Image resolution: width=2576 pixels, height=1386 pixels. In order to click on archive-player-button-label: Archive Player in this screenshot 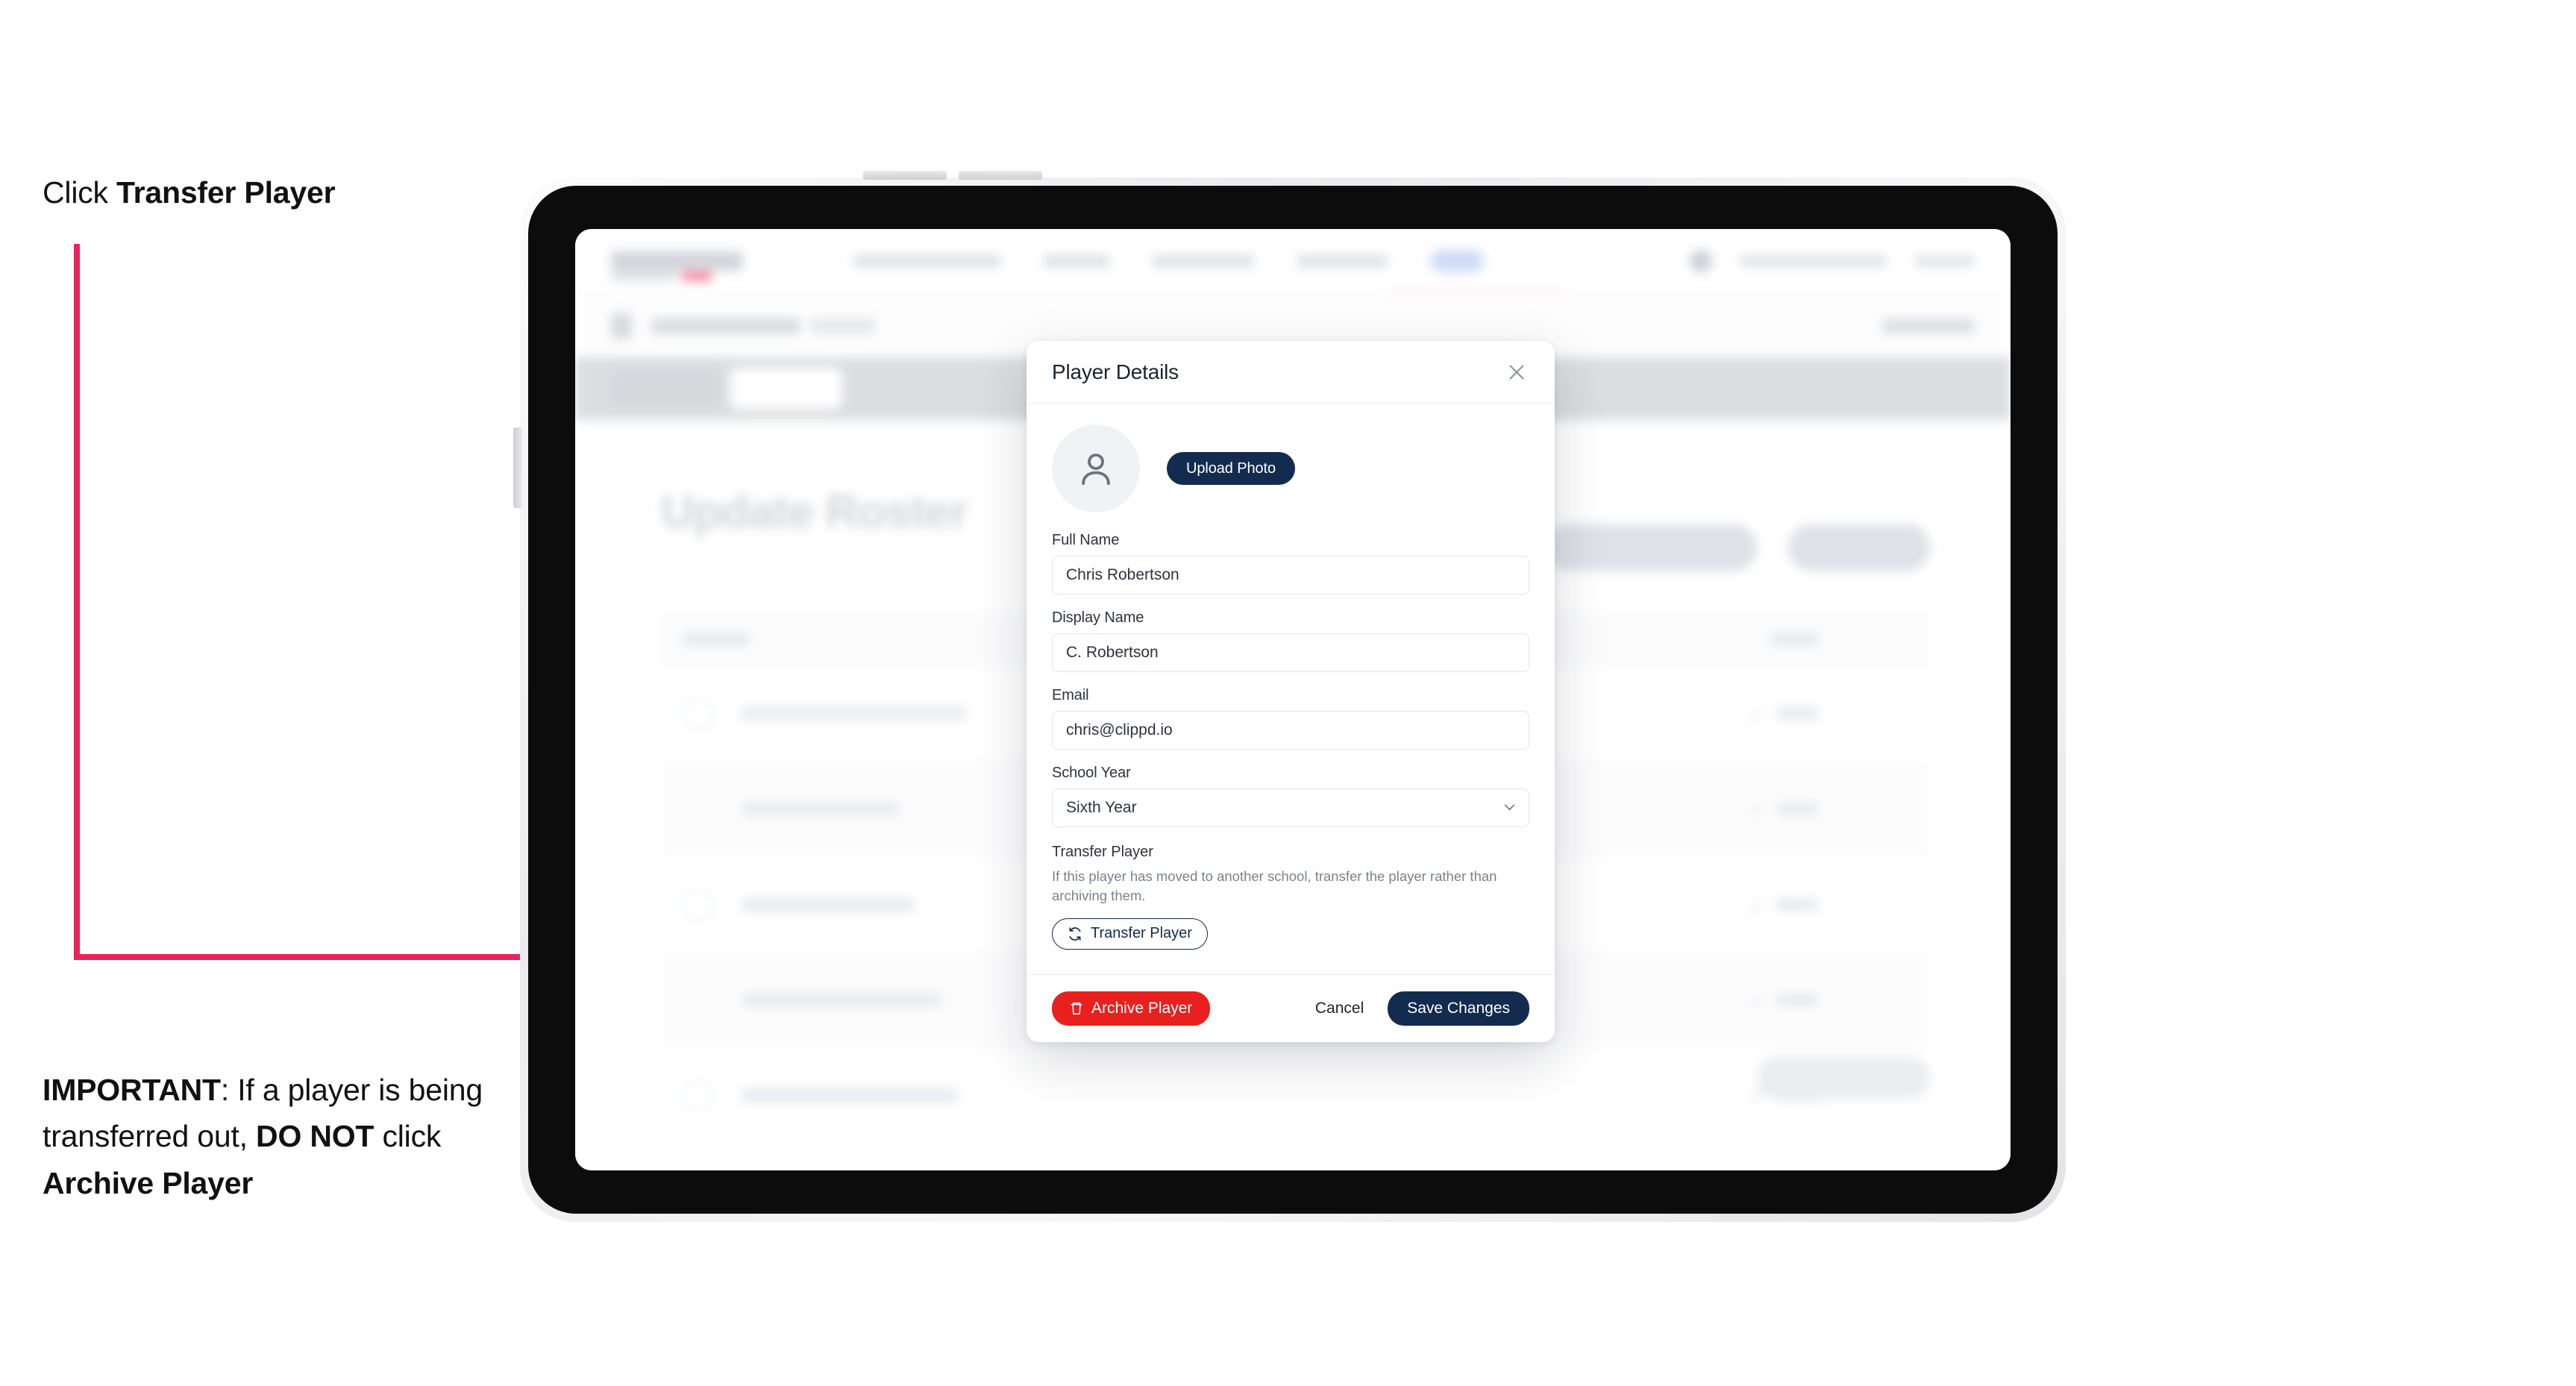, I will do `click(1142, 1008)`.